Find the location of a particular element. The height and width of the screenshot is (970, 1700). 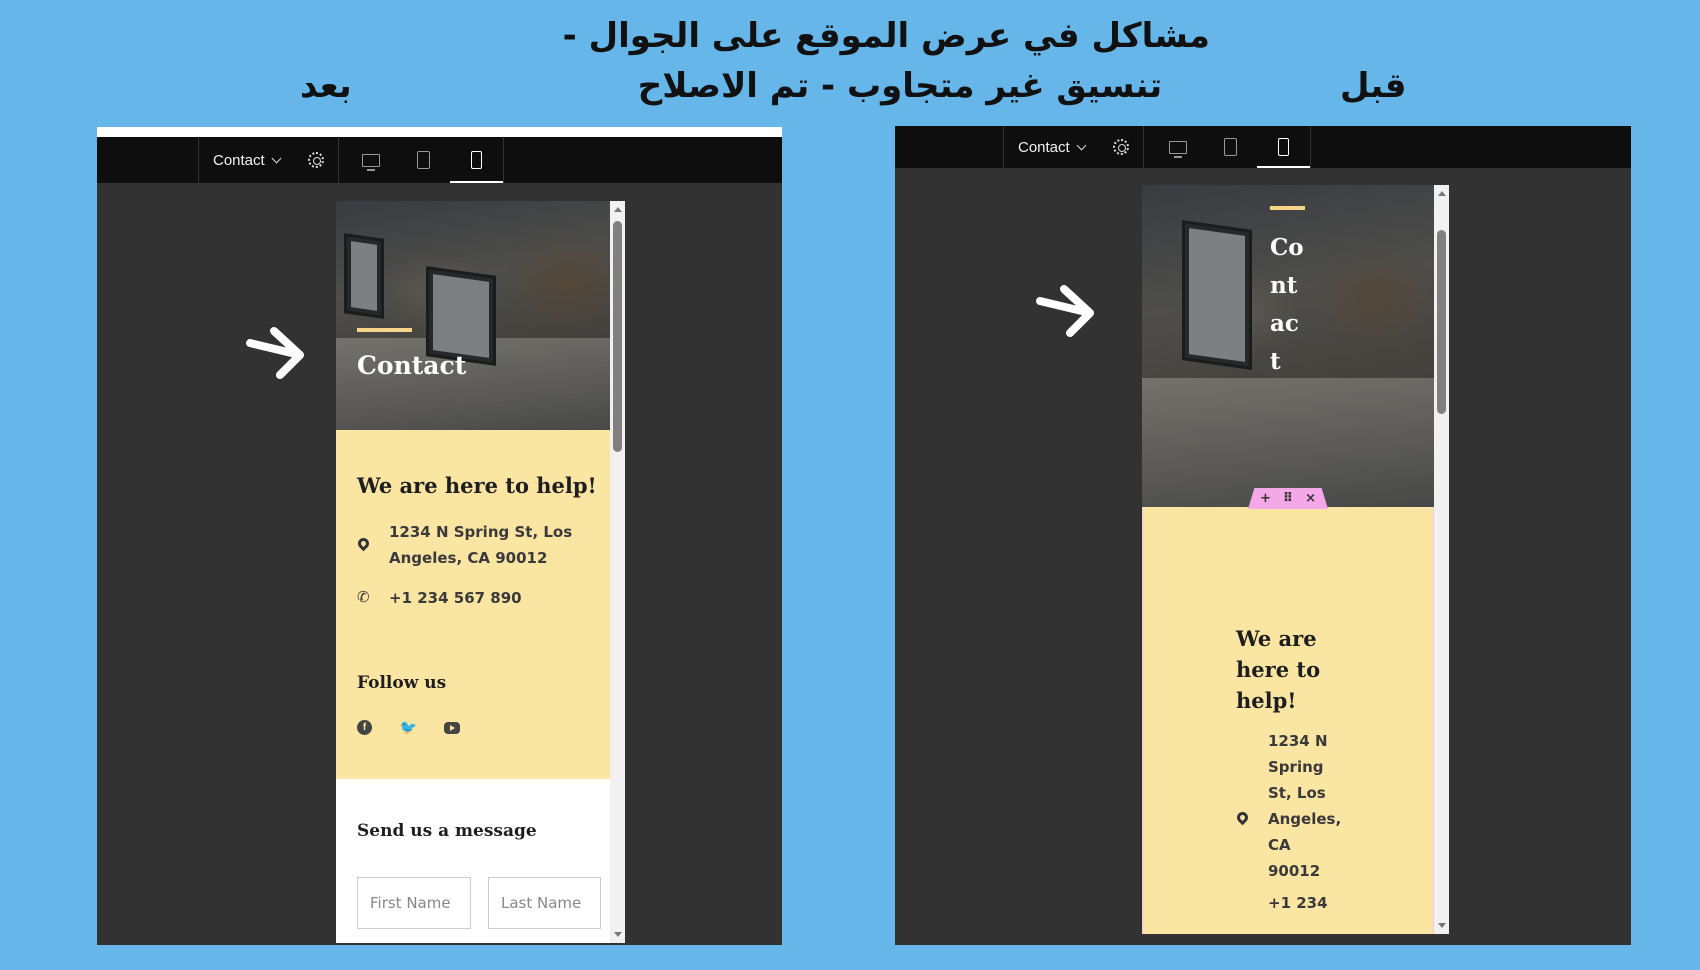

add-section-icon: + is located at coordinates (1265, 498).